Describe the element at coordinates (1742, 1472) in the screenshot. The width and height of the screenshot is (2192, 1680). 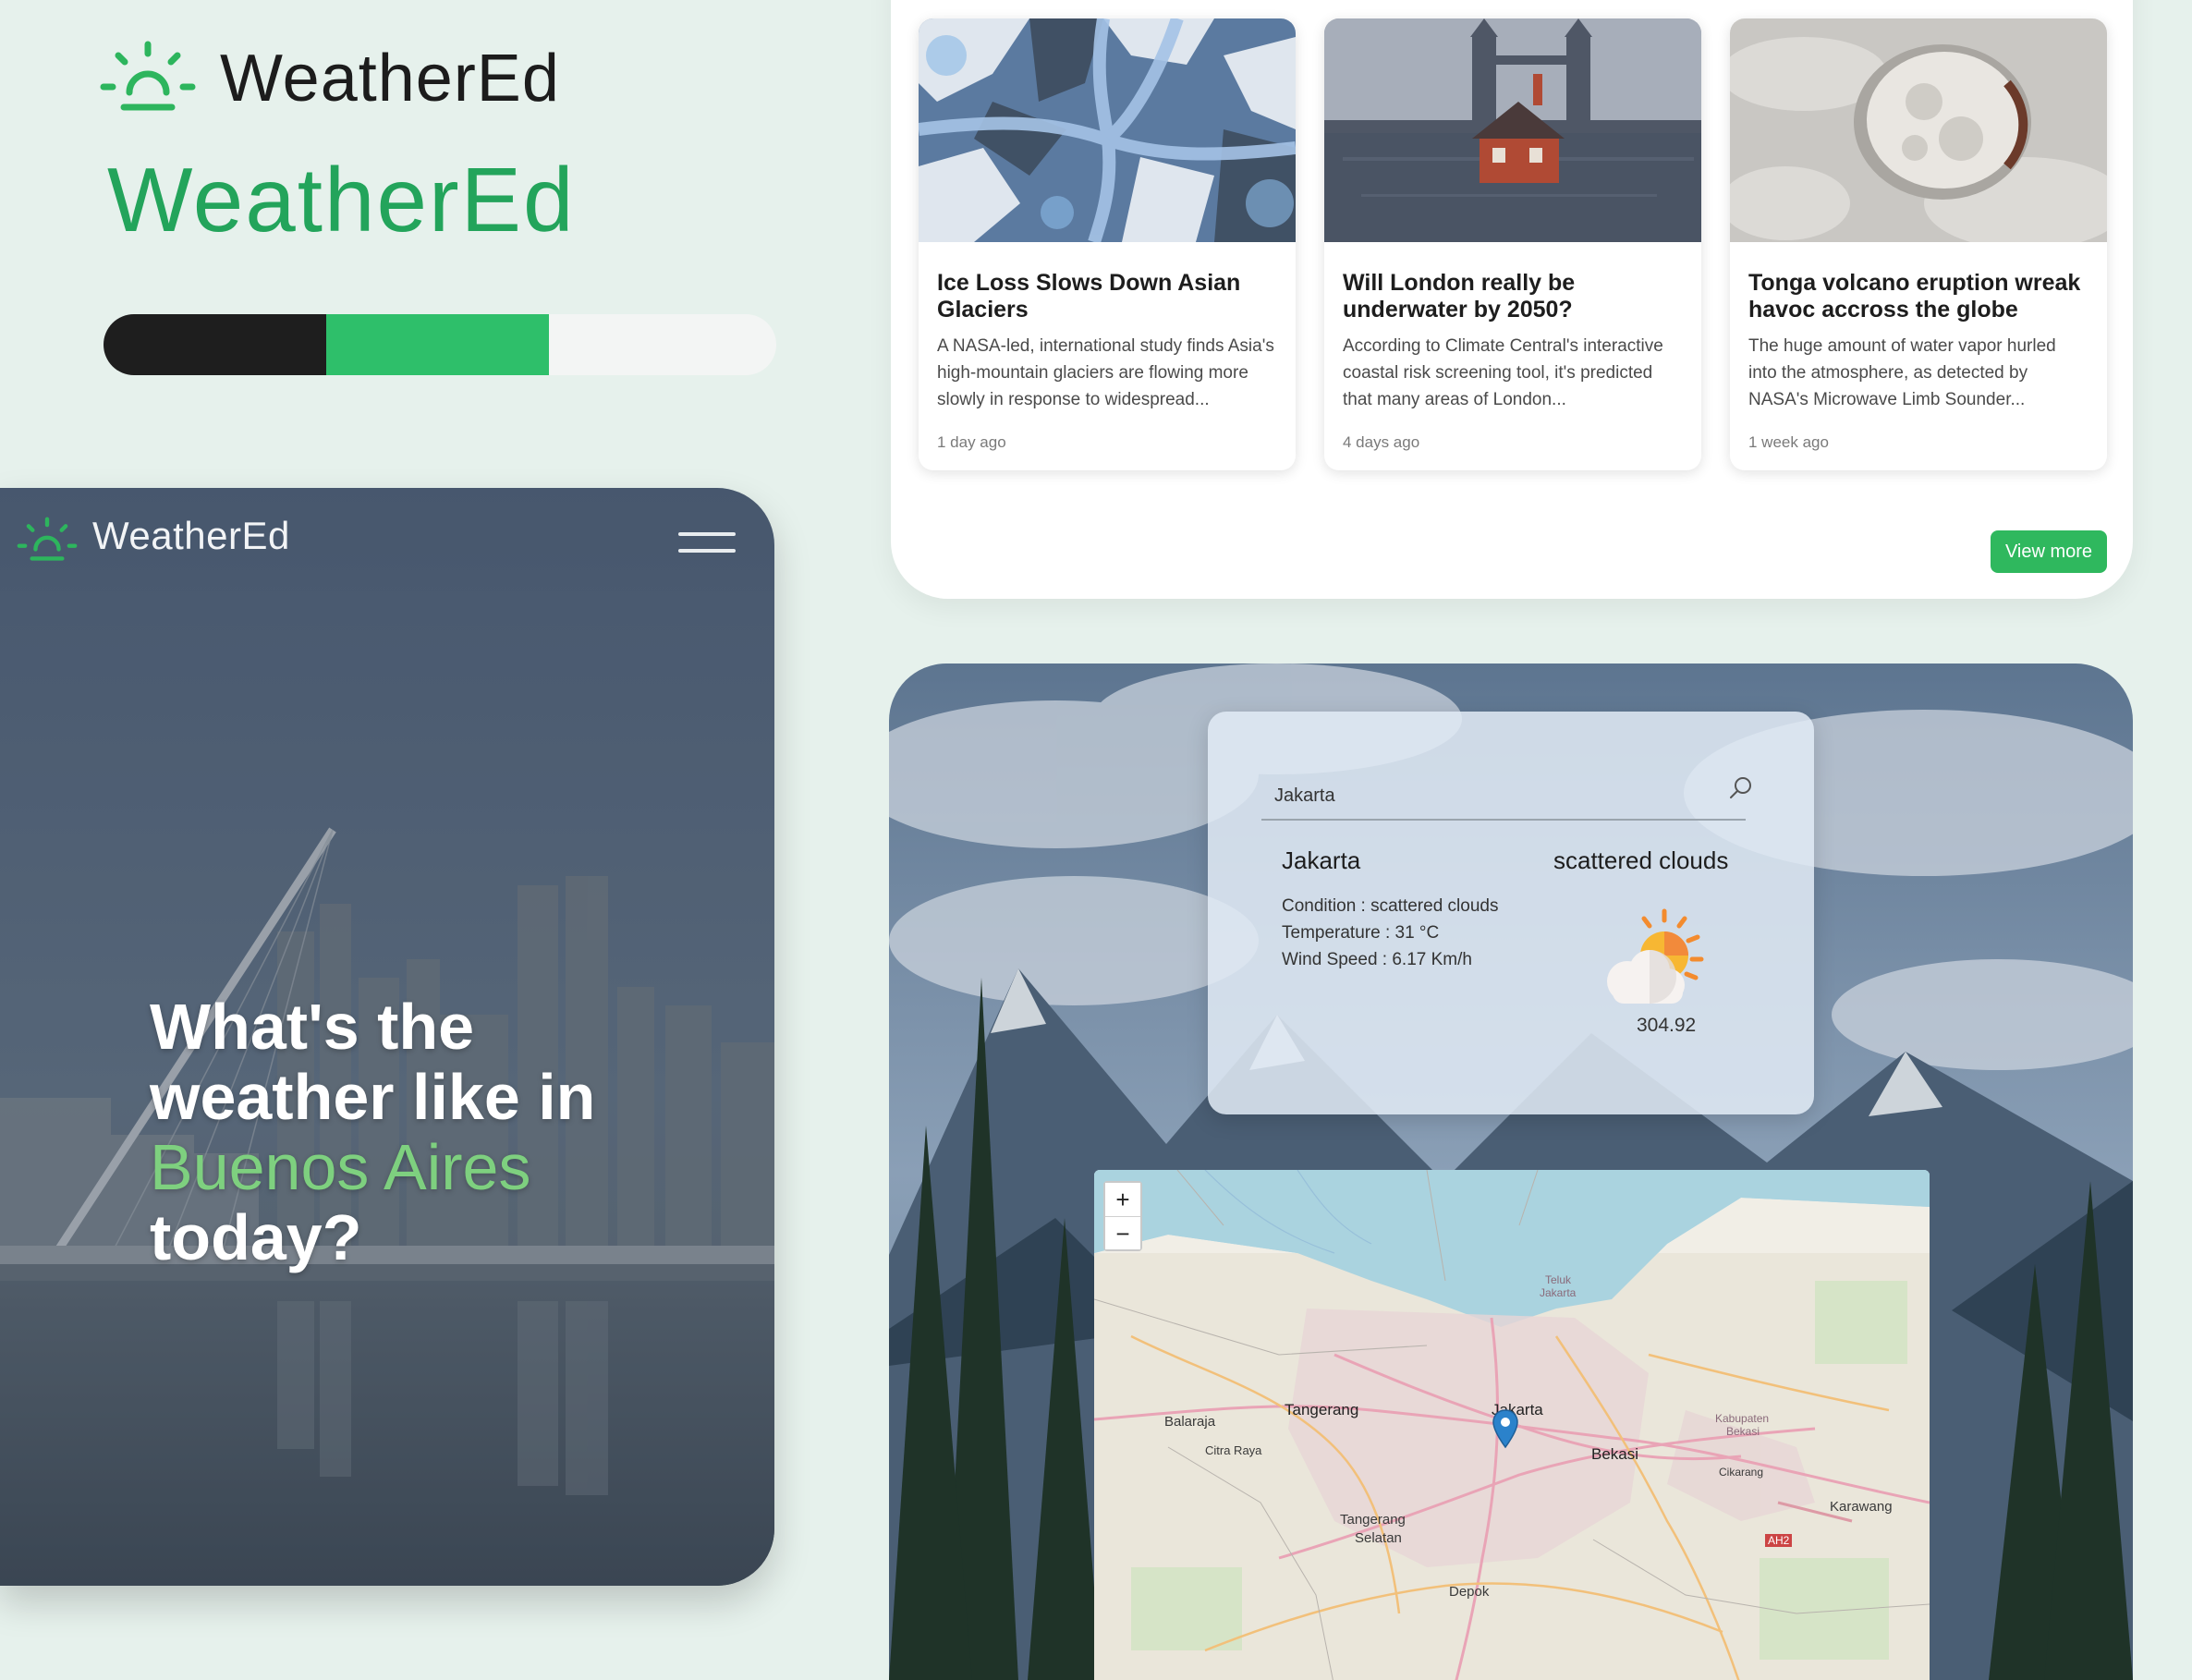
I see `map-label-cikarang: Cikarang` at that location.